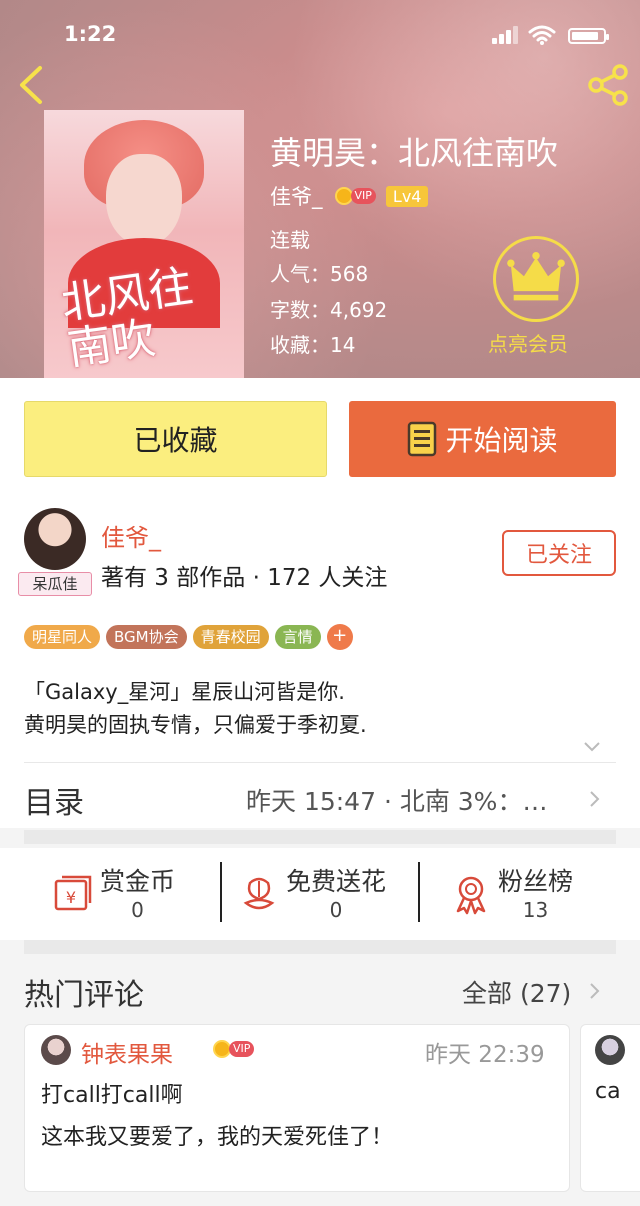 This screenshot has width=640, height=1206. I want to click on book-favorites: 收藏：14, so click(313, 345).